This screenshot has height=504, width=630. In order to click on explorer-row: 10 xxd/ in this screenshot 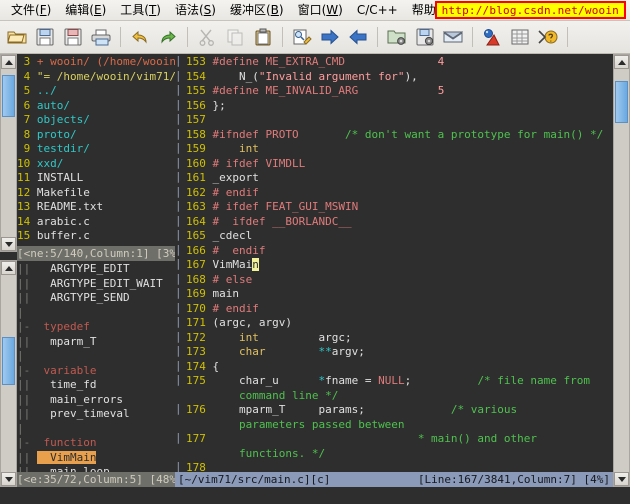, I will do `click(96, 164)`.